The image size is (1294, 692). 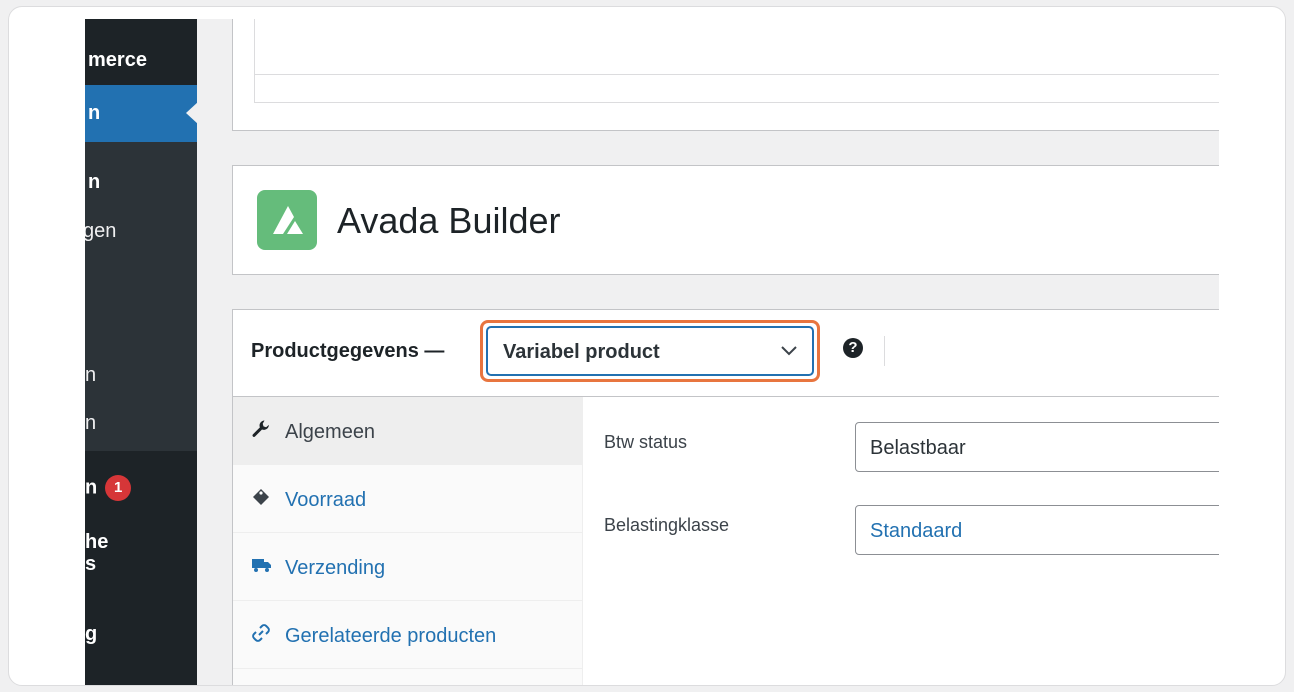 I want to click on tax-status-value: Belastbaar, so click(x=918, y=448).